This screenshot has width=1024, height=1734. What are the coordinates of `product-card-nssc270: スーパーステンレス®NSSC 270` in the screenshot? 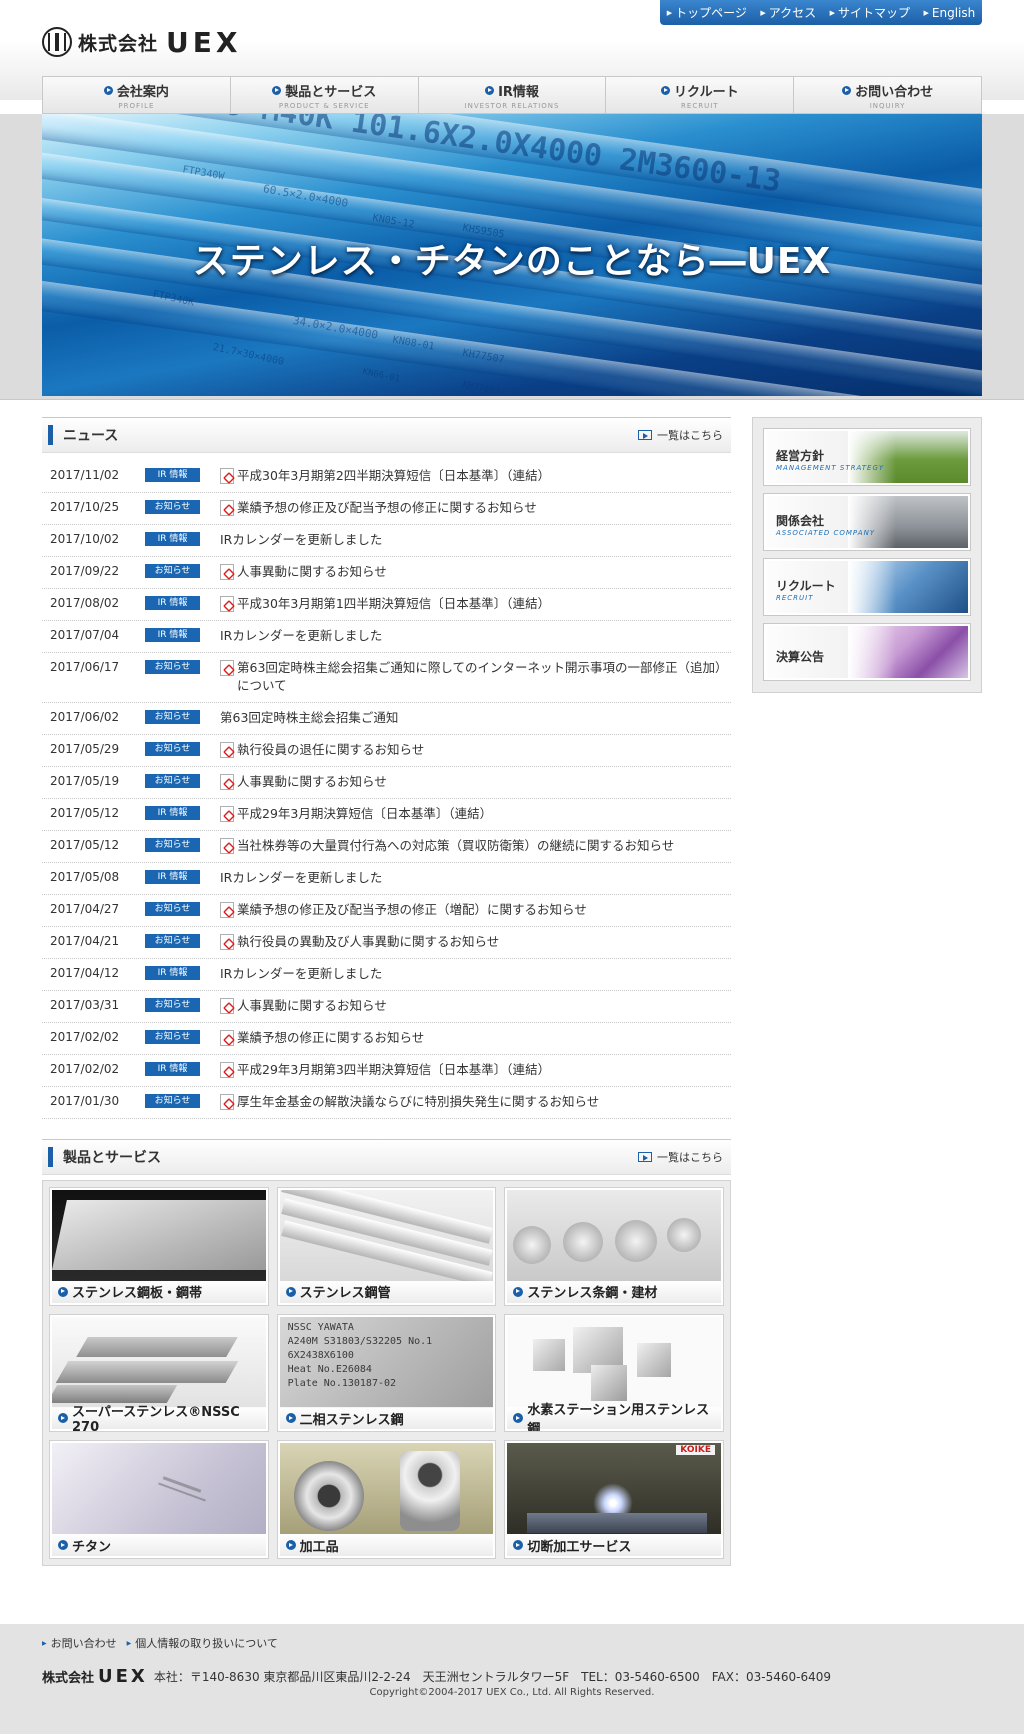 It's located at (159, 1373).